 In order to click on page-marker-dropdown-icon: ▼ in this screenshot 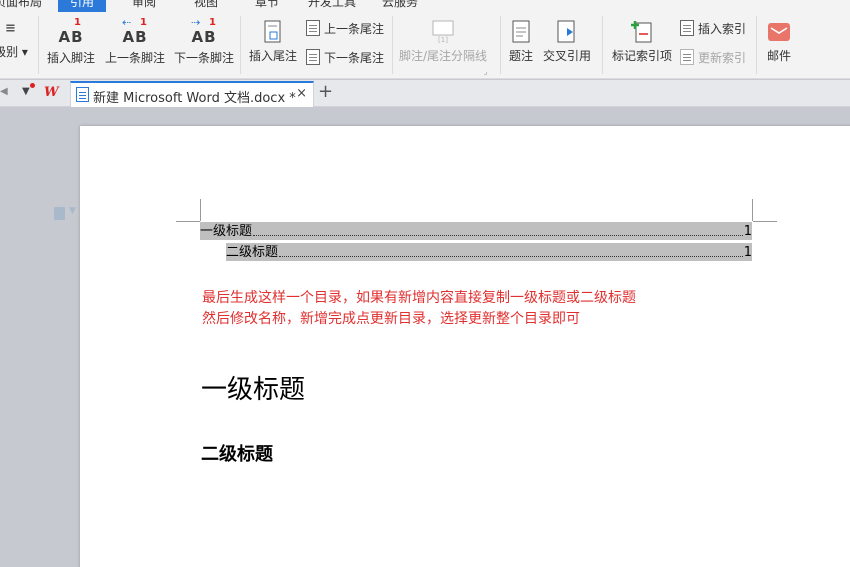, I will do `click(72, 211)`.